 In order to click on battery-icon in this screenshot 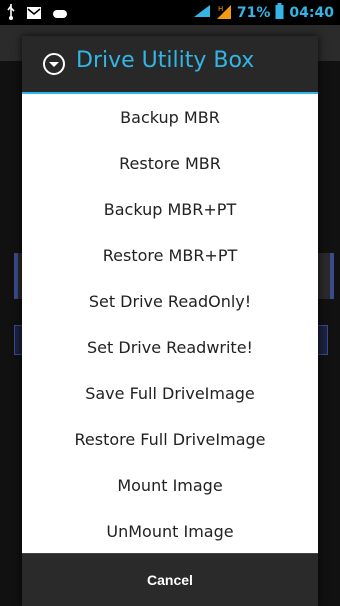, I will do `click(279, 13)`.